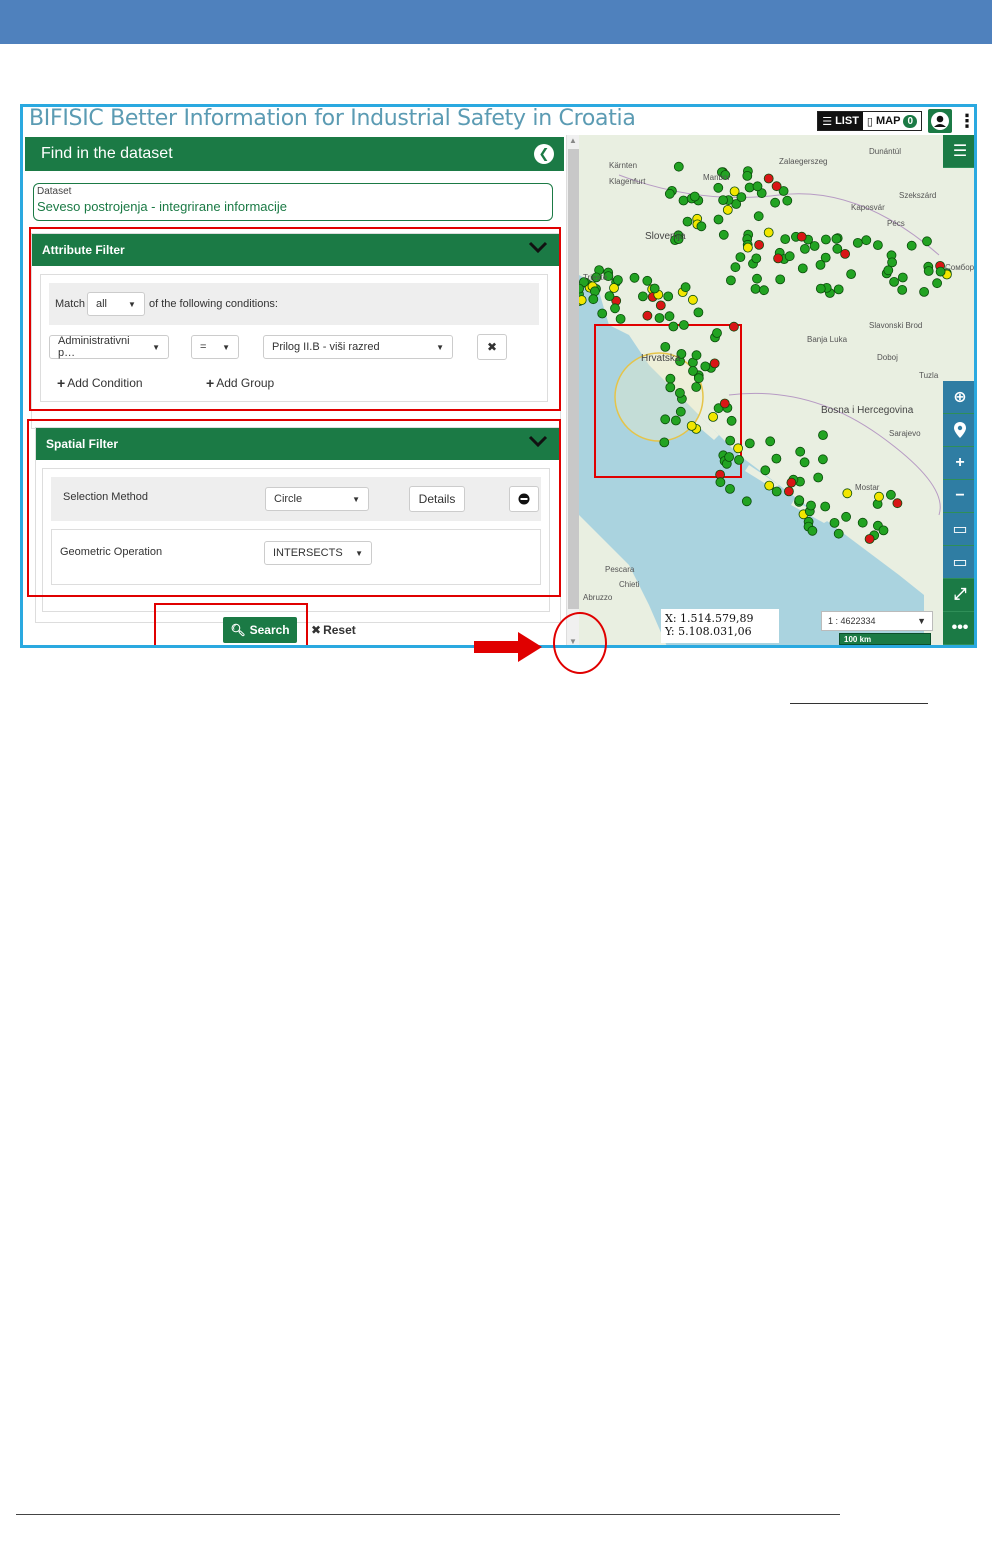 The image size is (992, 1544). I want to click on scroll-up-icon: ▲, so click(573, 140).